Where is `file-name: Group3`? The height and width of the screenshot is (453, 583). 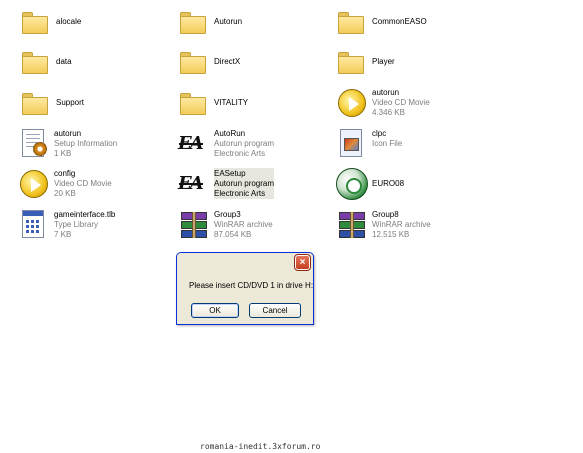
file-name: Group3 is located at coordinates (227, 214).